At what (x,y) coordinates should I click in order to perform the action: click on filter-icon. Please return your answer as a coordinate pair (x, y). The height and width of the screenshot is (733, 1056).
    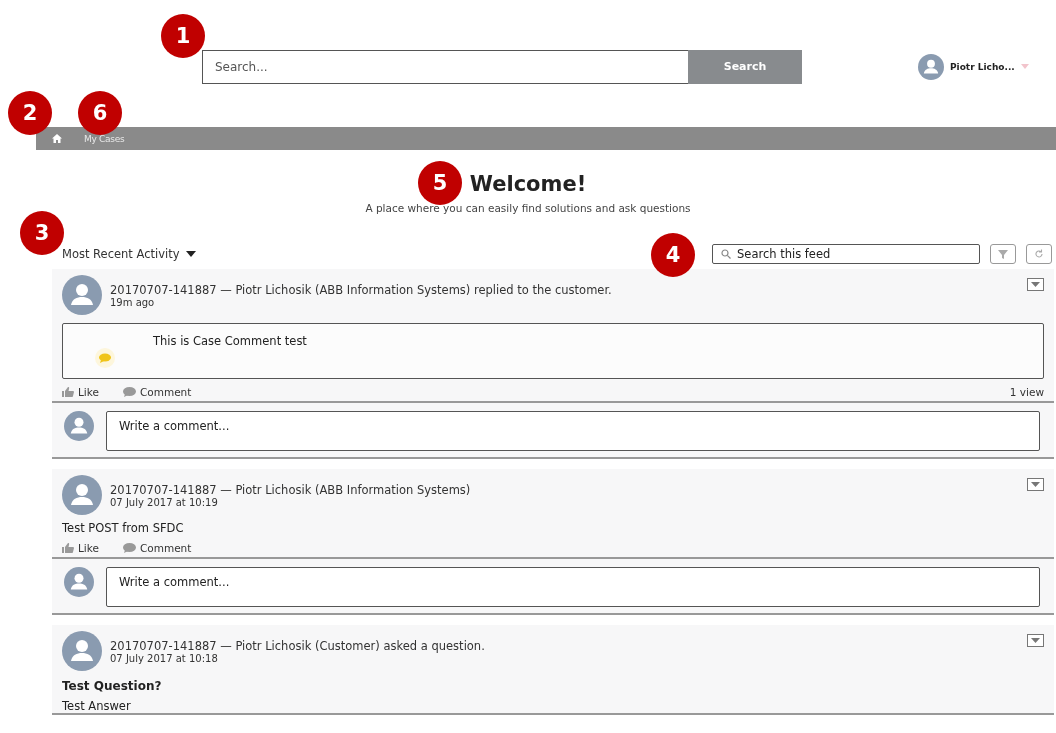
    Looking at the image, I should click on (1003, 254).